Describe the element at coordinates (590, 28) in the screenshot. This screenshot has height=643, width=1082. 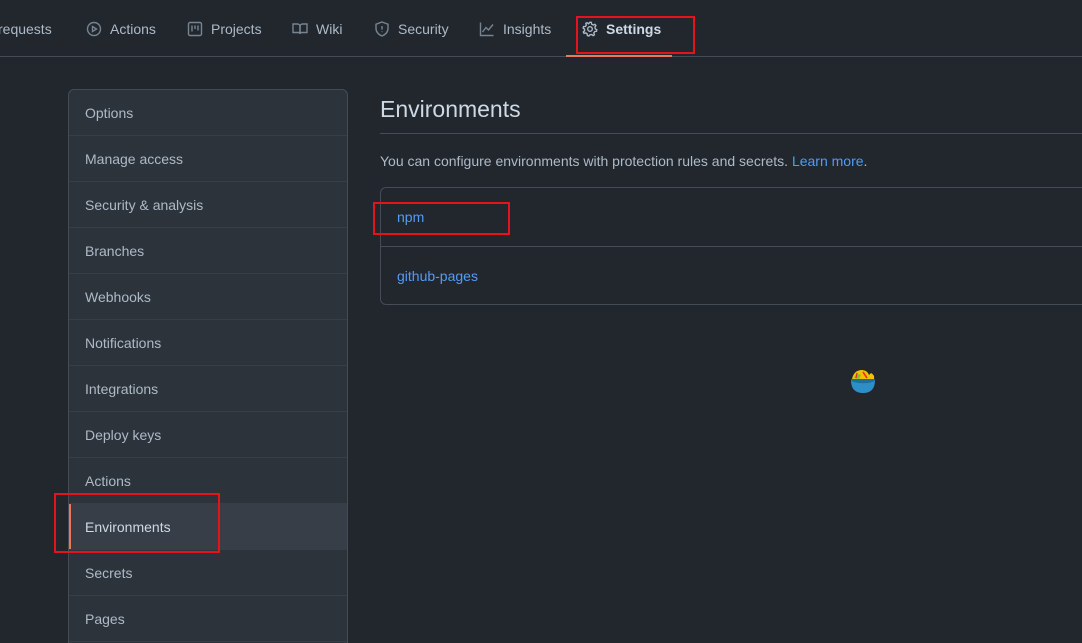
I see `gear-icon` at that location.